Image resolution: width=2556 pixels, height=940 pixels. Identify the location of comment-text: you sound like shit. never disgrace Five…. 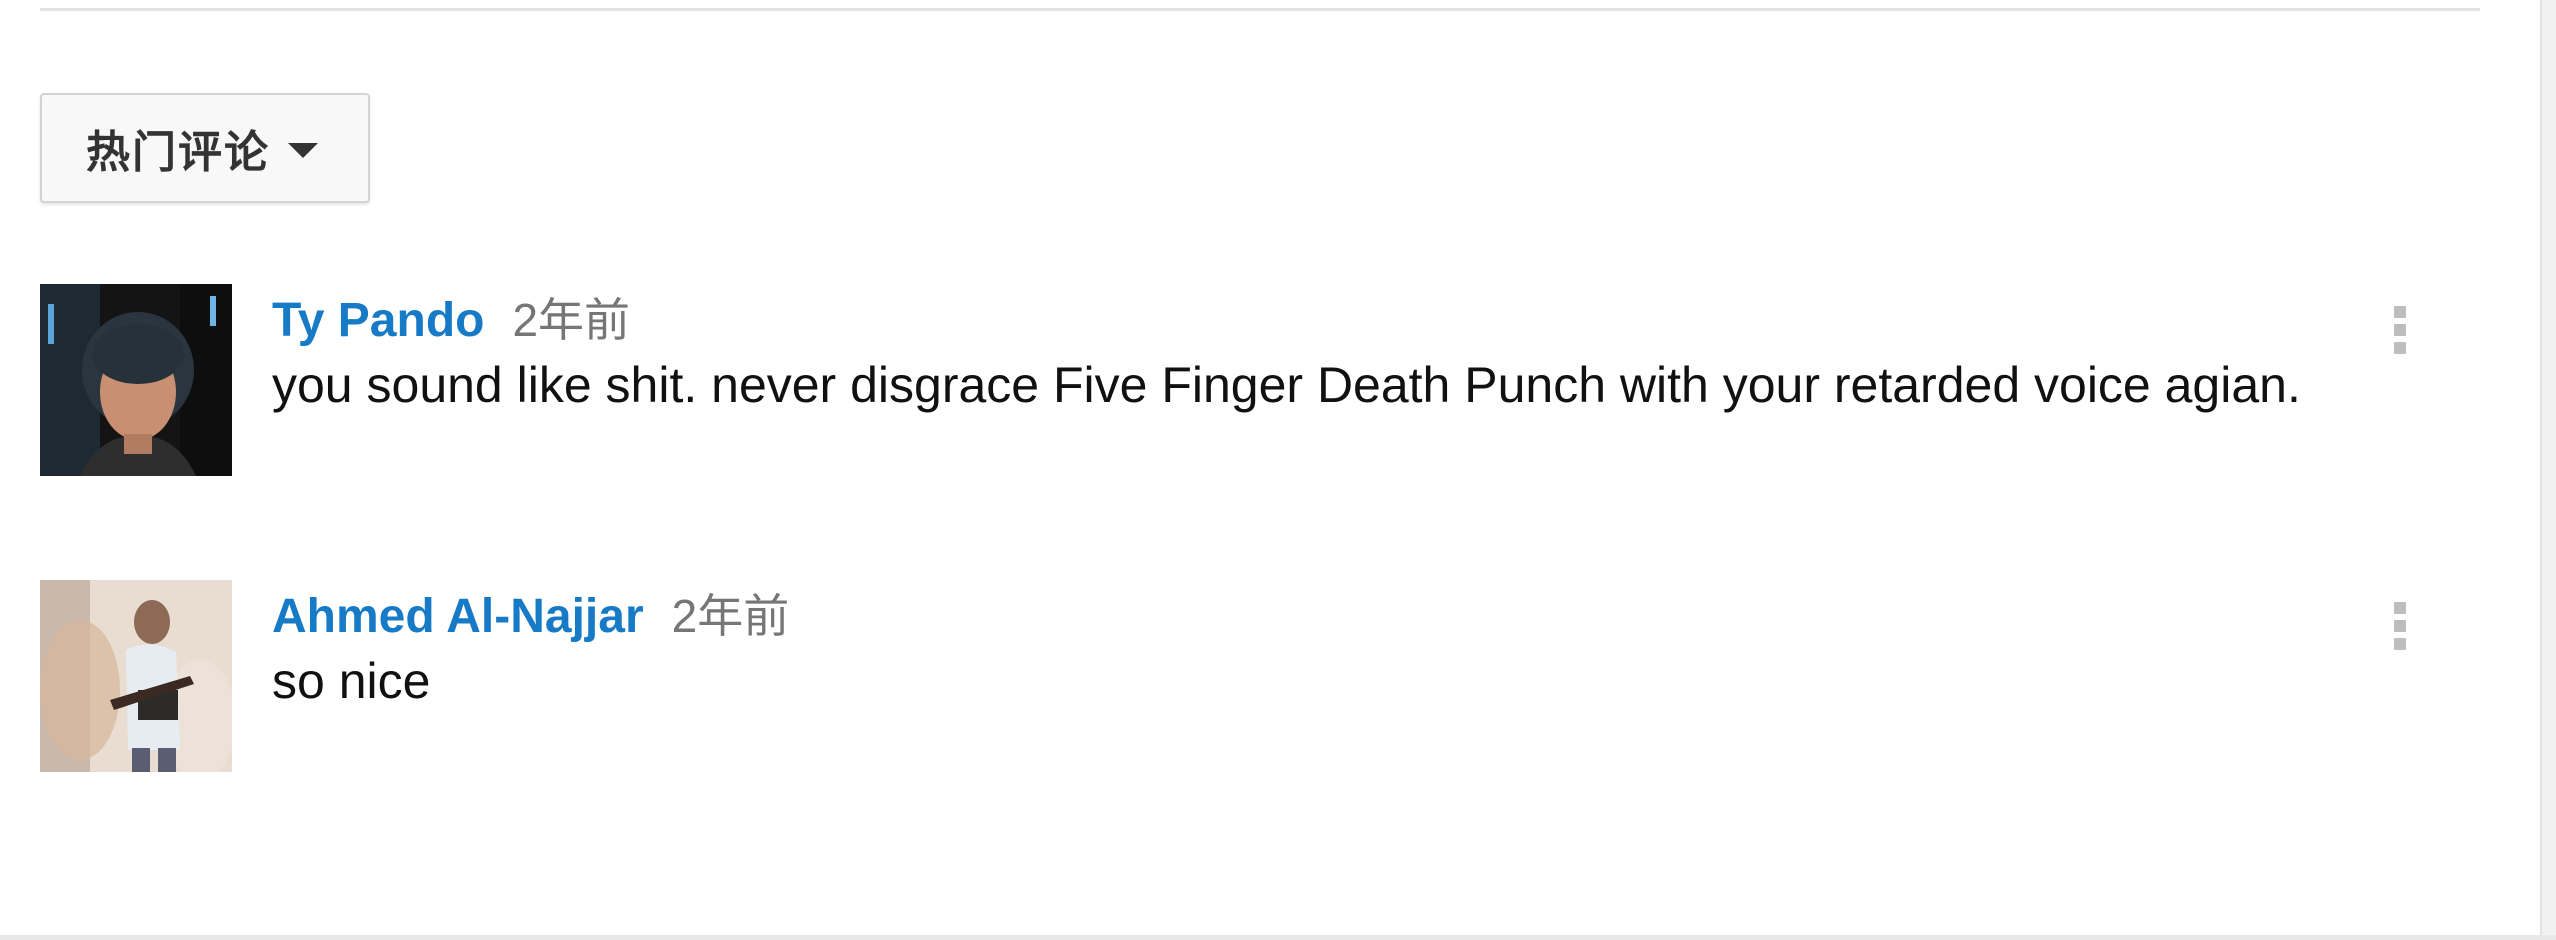
(1286, 385).